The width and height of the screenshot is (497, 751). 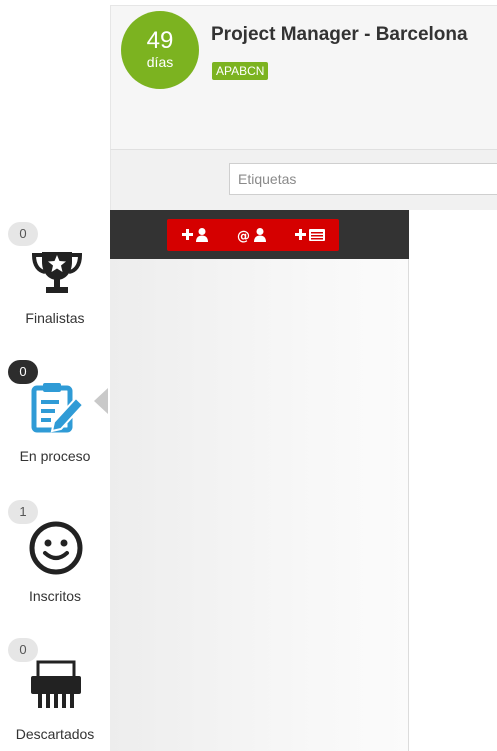 I want to click on stage-finalistas: 0 Finalistas, so click(x=55, y=277).